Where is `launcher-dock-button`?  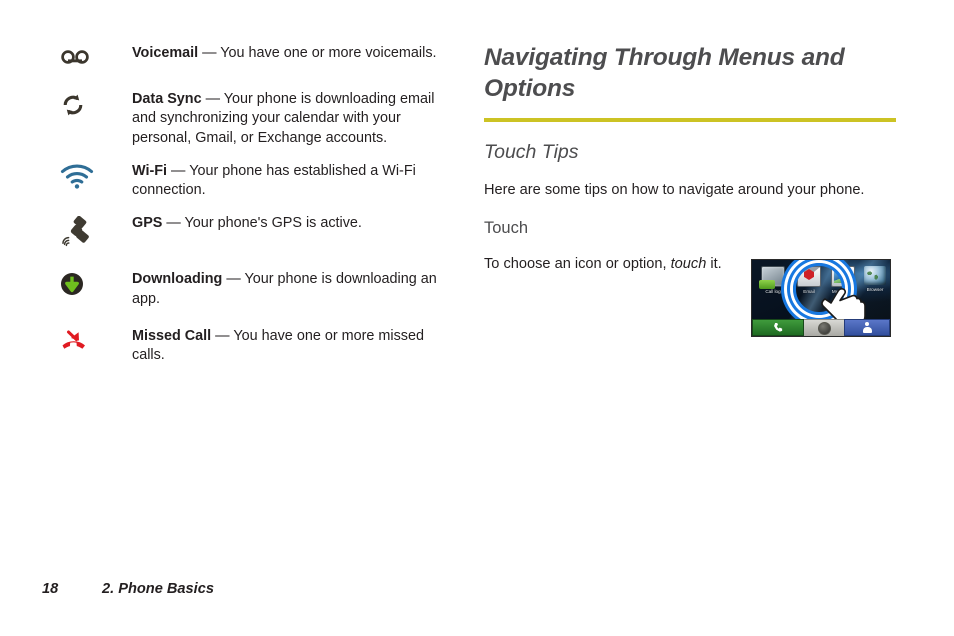
launcher-dock-button is located at coordinates (824, 327).